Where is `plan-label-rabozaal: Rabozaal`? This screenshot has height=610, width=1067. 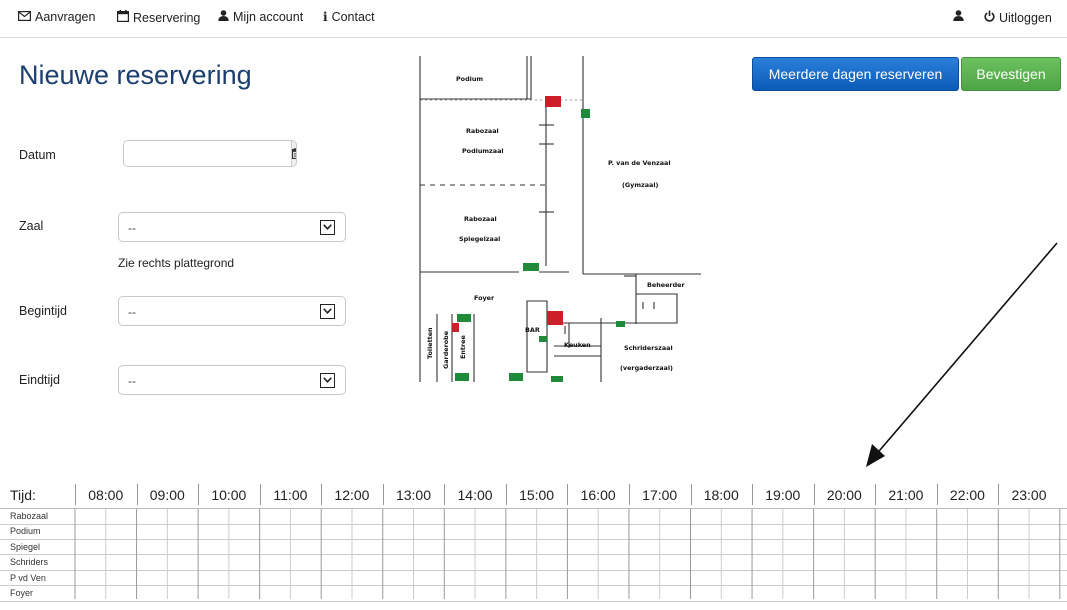 plan-label-rabozaal: Rabozaal is located at coordinates (482, 131).